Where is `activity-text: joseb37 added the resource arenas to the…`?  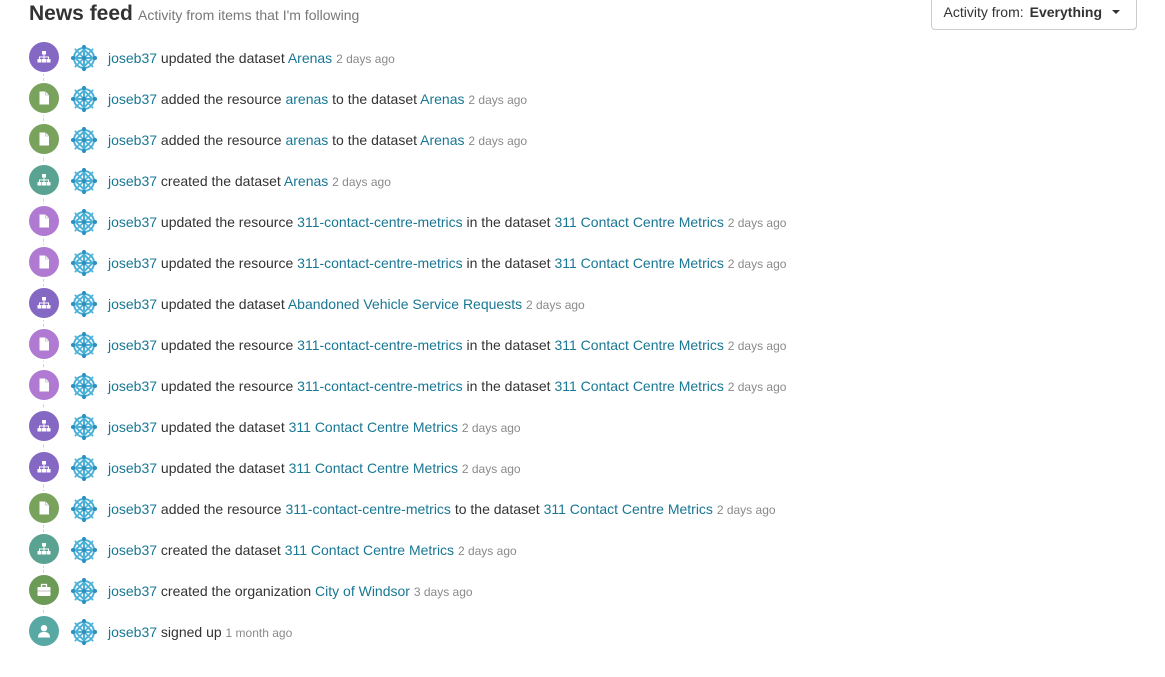 activity-text: joseb37 added the resource arenas to the… is located at coordinates (317, 99).